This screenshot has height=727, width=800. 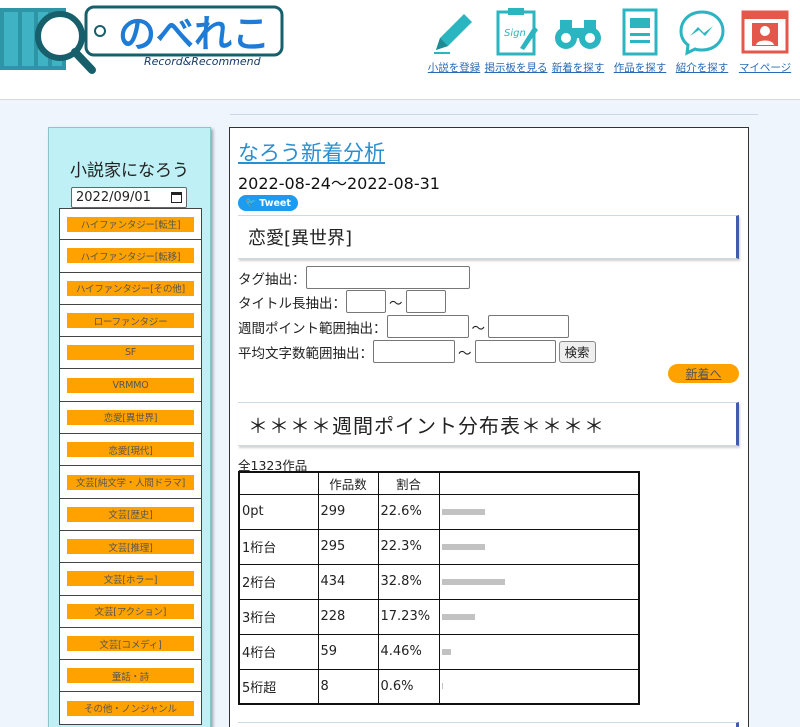 What do you see at coordinates (408, 546) in the screenshot?
I see `ratio-cell: 22.3%` at bounding box center [408, 546].